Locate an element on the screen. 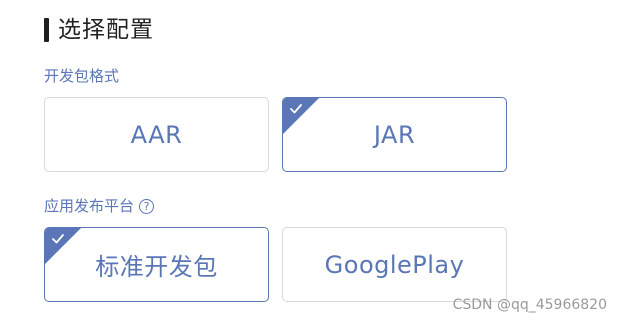  option-standard-package-card: 标准开发包 is located at coordinates (156, 264).